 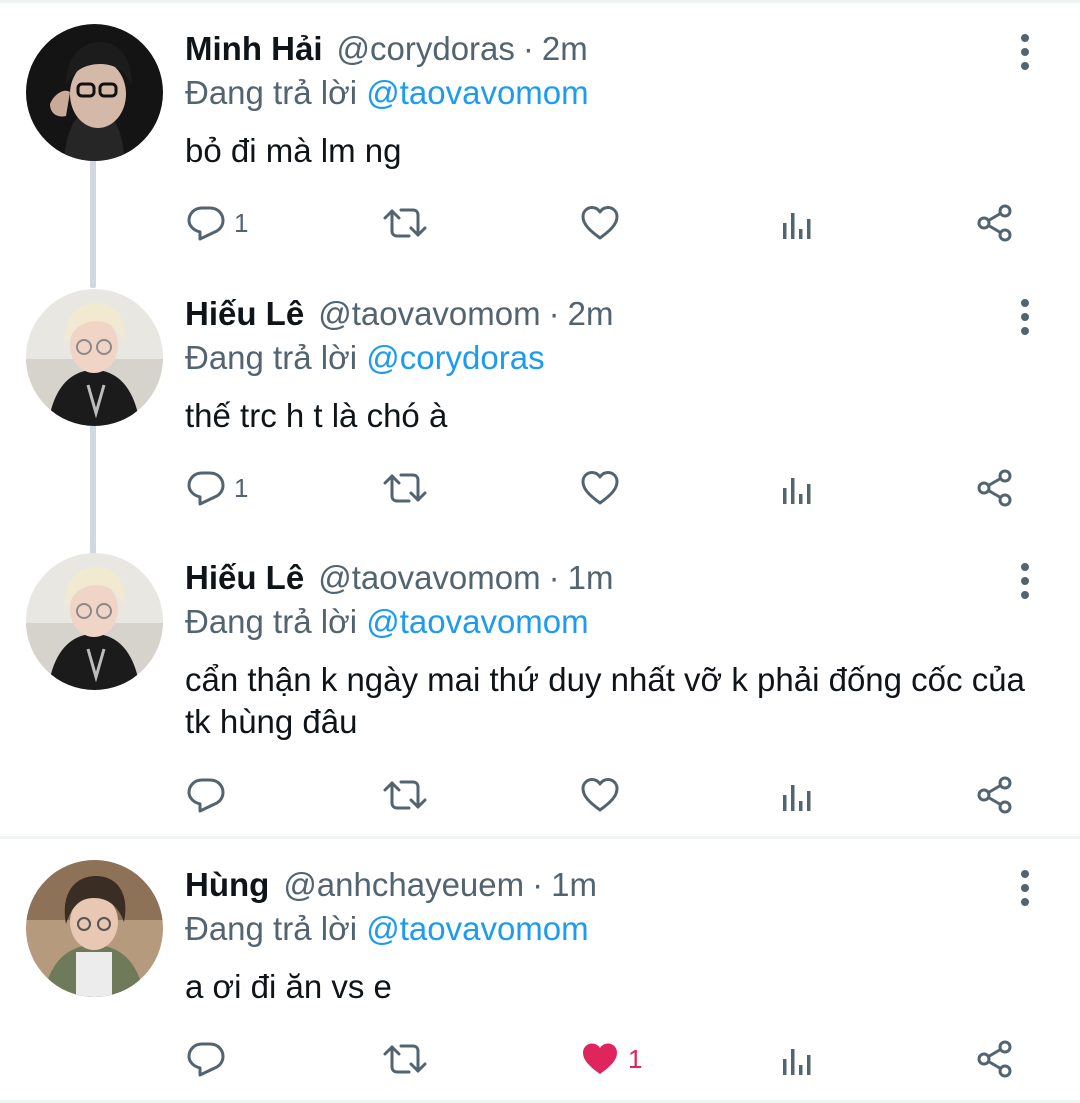 I want to click on like-button: 1, so click(x=611, y=1059).